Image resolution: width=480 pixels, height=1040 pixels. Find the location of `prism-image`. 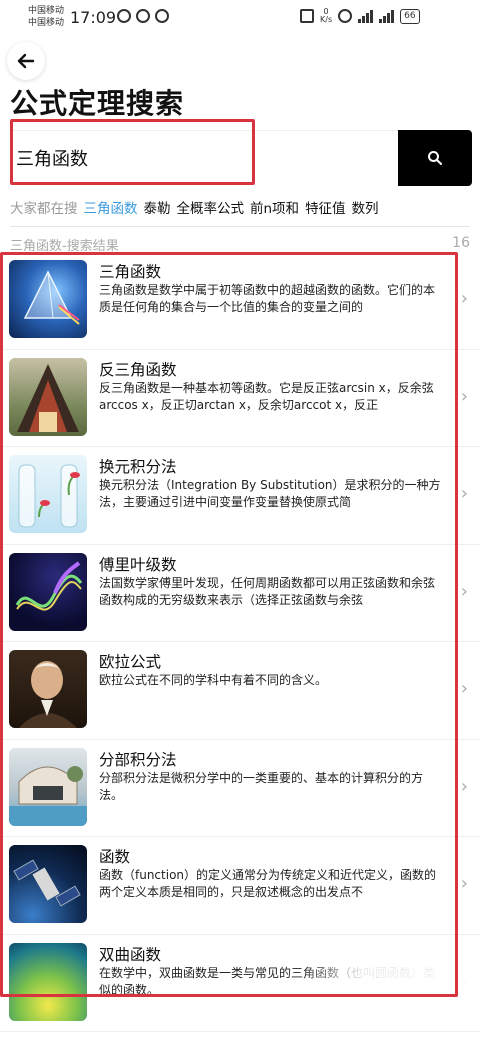

prism-image is located at coordinates (51, 297).